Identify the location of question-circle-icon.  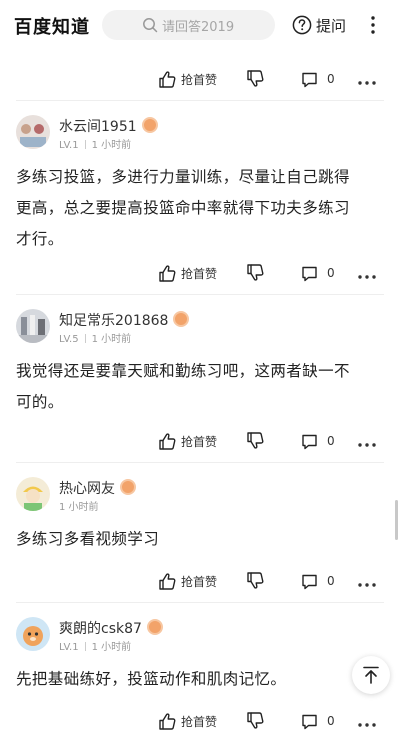
(302, 25).